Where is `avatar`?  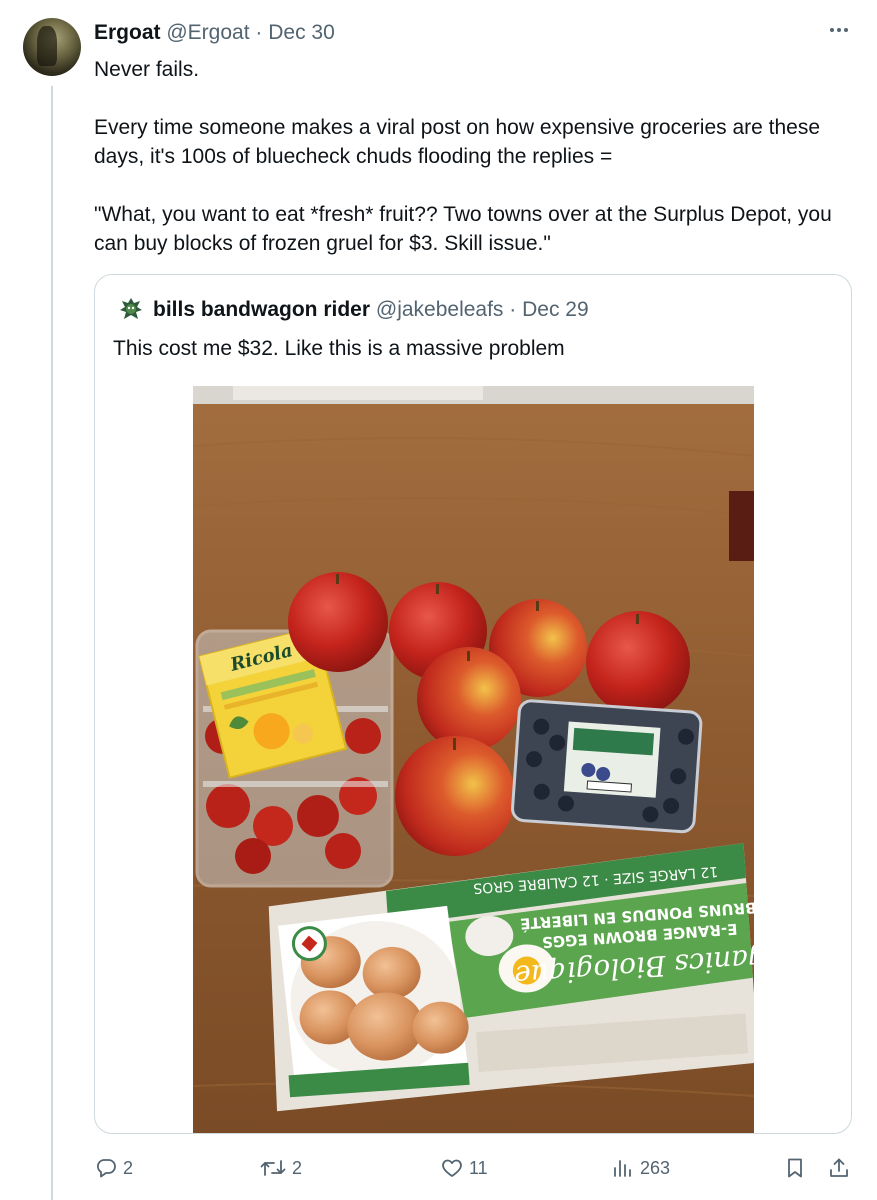
avatar is located at coordinates (52, 47).